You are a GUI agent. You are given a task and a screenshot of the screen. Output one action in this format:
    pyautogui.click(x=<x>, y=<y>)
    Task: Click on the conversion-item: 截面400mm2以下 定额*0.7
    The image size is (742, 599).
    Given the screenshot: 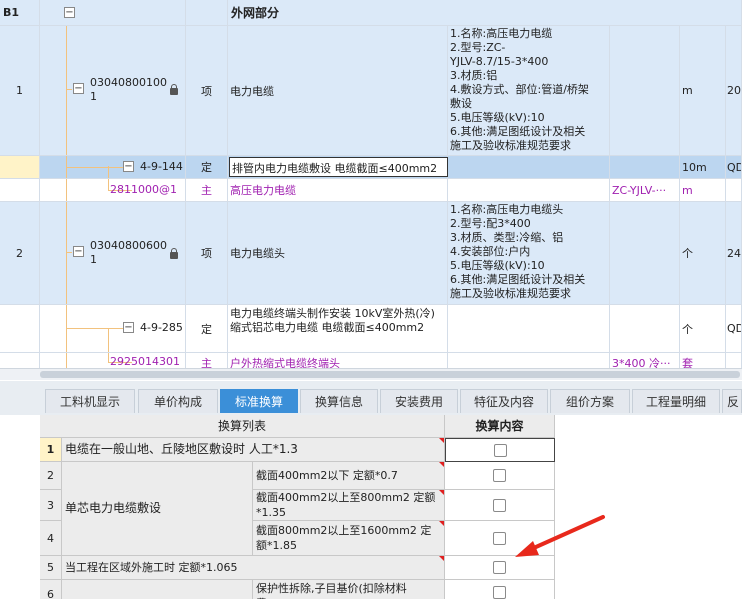 What is the action you would take?
    pyautogui.click(x=349, y=476)
    